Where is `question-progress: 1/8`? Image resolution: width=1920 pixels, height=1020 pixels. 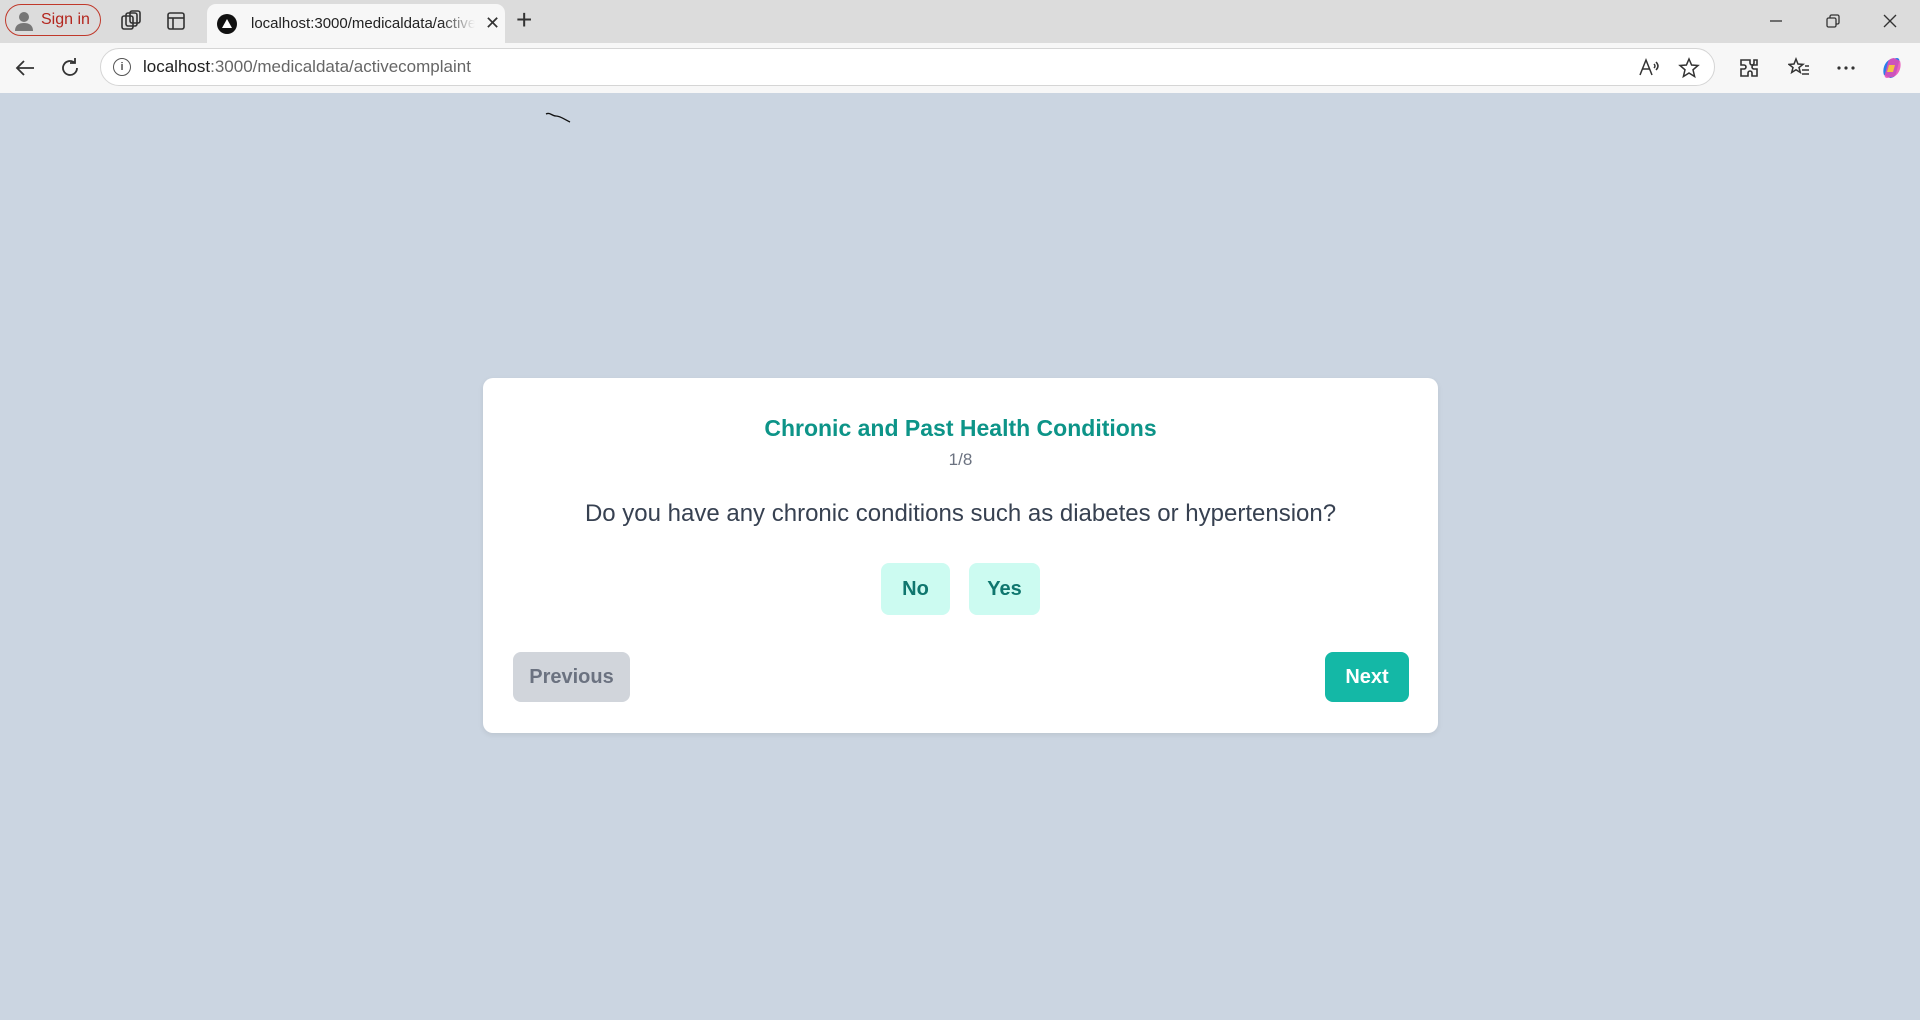 question-progress: 1/8 is located at coordinates (960, 459).